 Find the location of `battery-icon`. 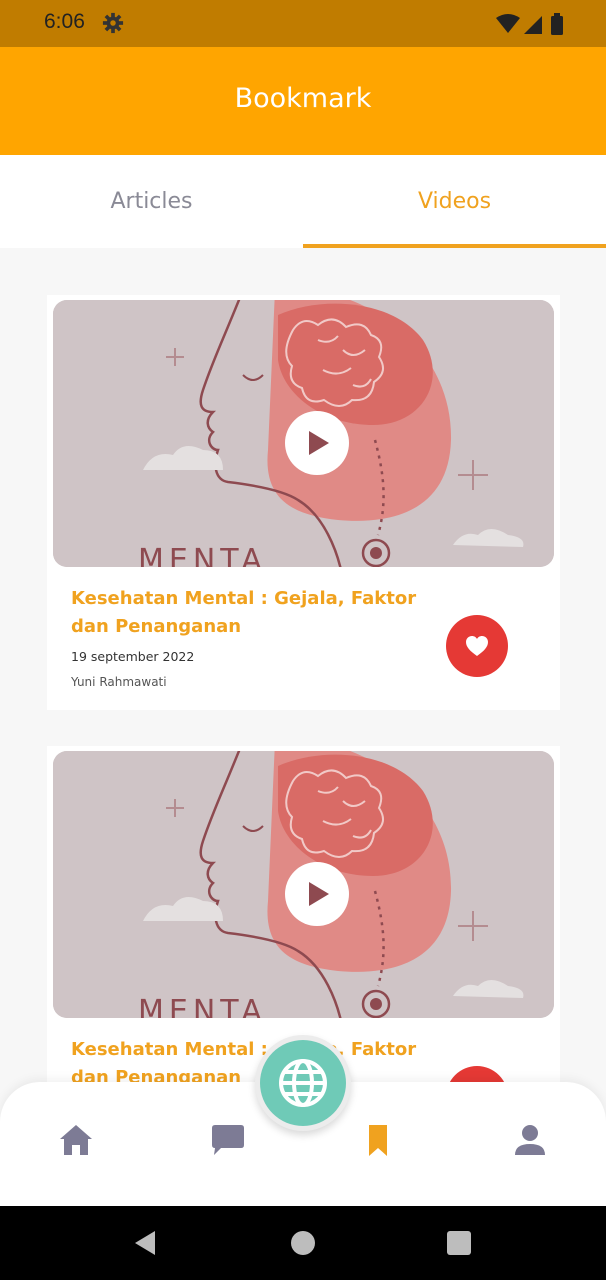

battery-icon is located at coordinates (557, 24).